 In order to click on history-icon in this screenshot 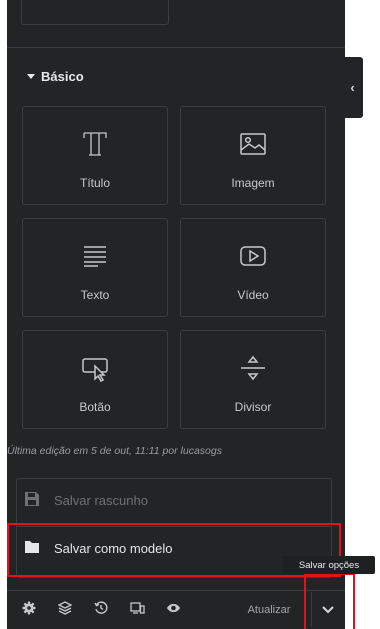, I will do `click(101, 608)`.